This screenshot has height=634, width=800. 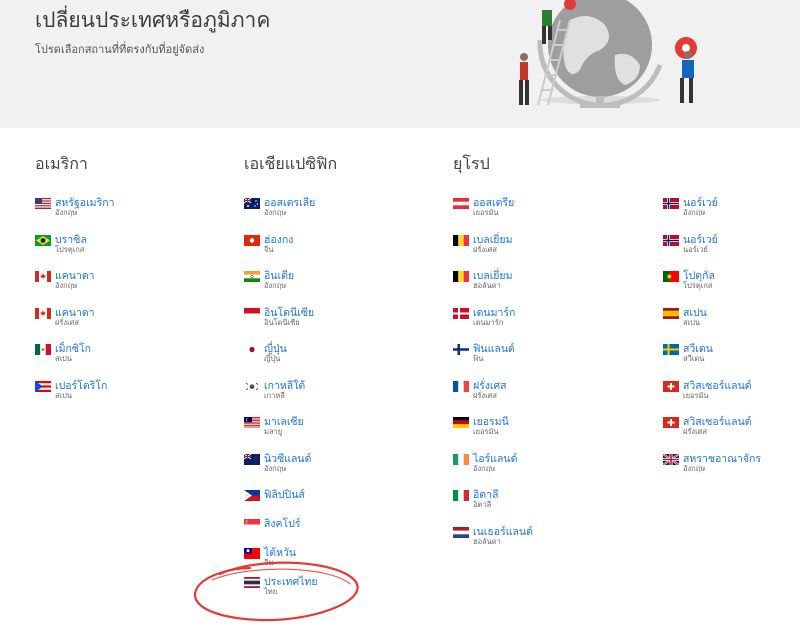 What do you see at coordinates (43, 386) in the screenshot?
I see `puerto-rico-flag-icon` at bounding box center [43, 386].